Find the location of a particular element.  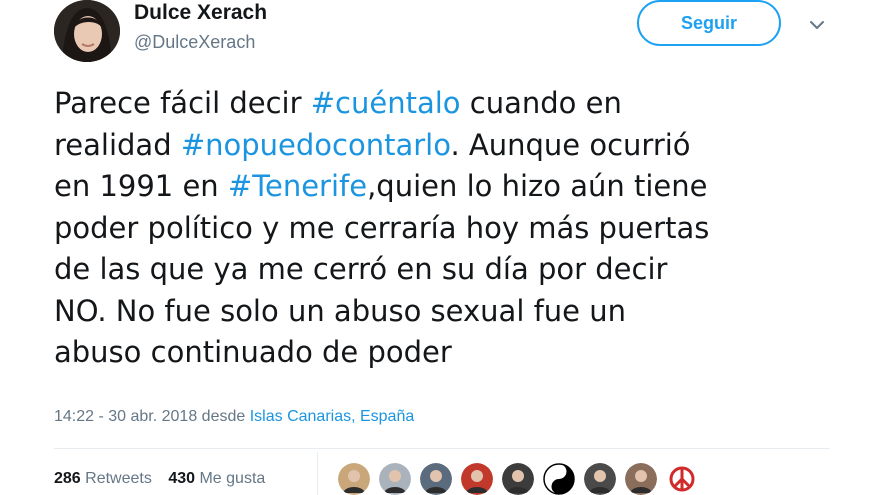

tweet-text-segment: Parece fácil decir is located at coordinates (182, 103).